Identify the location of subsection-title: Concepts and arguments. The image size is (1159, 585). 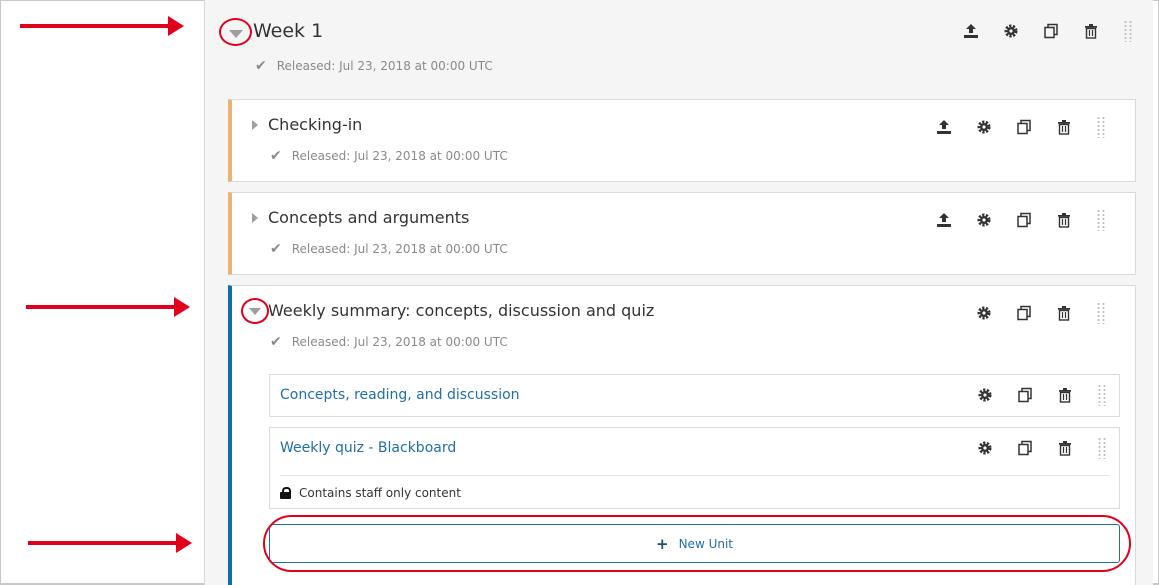
(368, 217).